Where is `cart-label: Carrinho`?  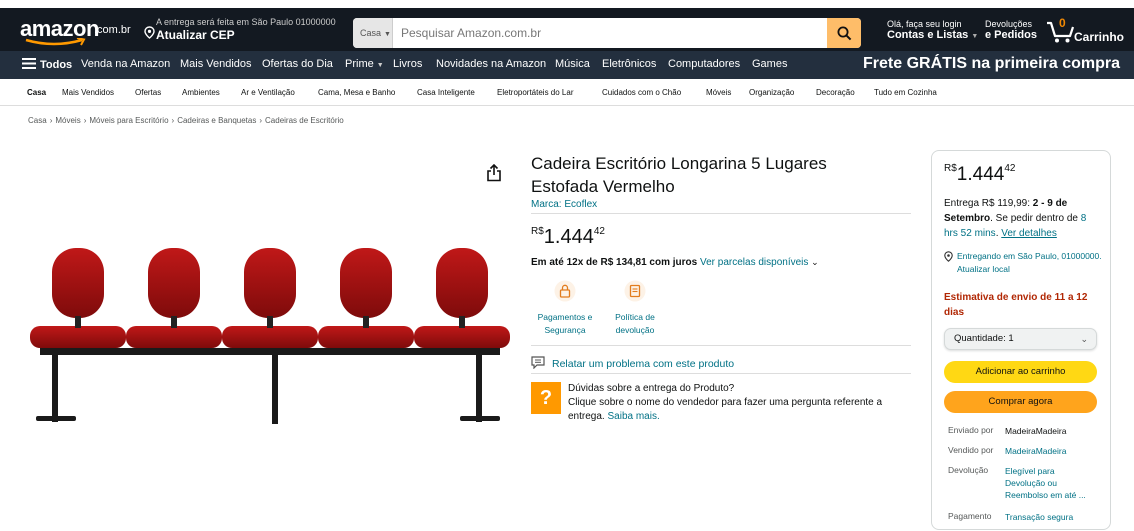 cart-label: Carrinho is located at coordinates (1099, 37).